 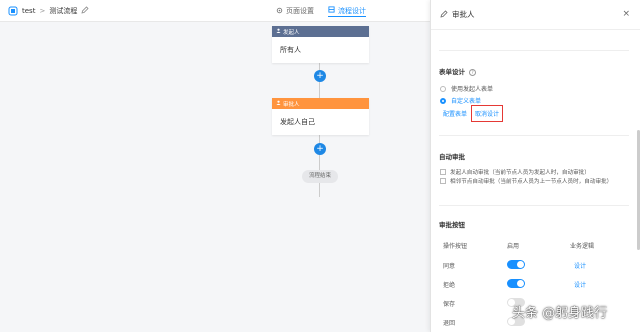 I want to click on checkbox-label: 相邻节点自动审批（当前节点人员为上一节点人员时，自动审批）, so click(x=531, y=182).